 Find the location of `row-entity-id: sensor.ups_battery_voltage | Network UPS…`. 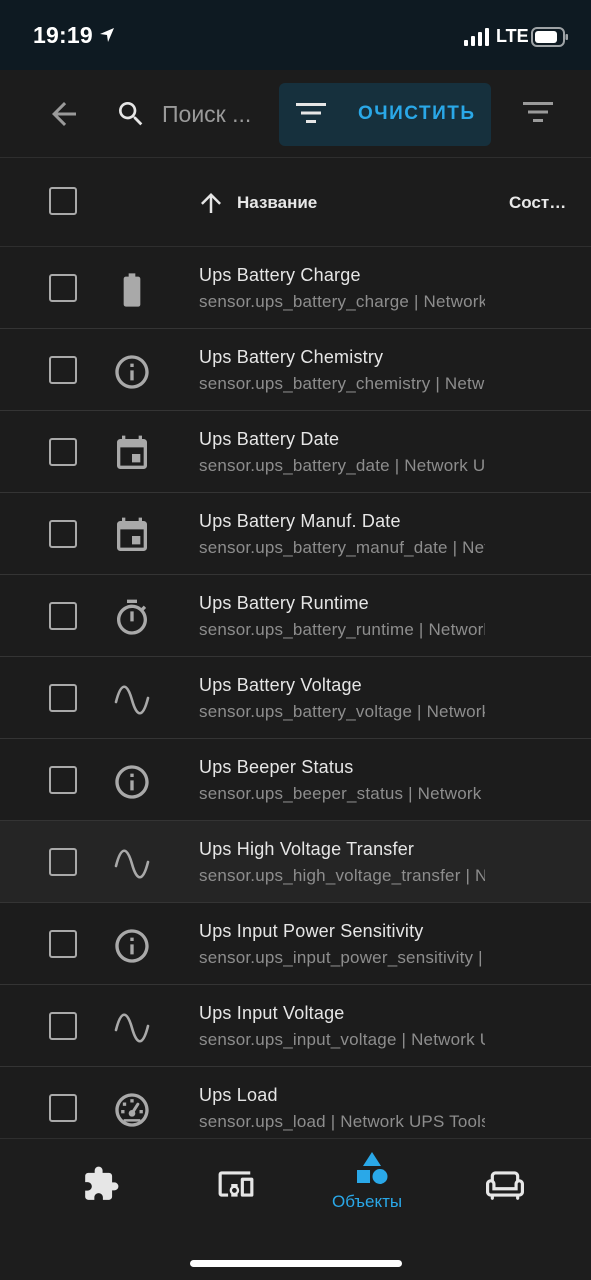

row-entity-id: sensor.ups_battery_voltage | Network UPS… is located at coordinates (342, 711).